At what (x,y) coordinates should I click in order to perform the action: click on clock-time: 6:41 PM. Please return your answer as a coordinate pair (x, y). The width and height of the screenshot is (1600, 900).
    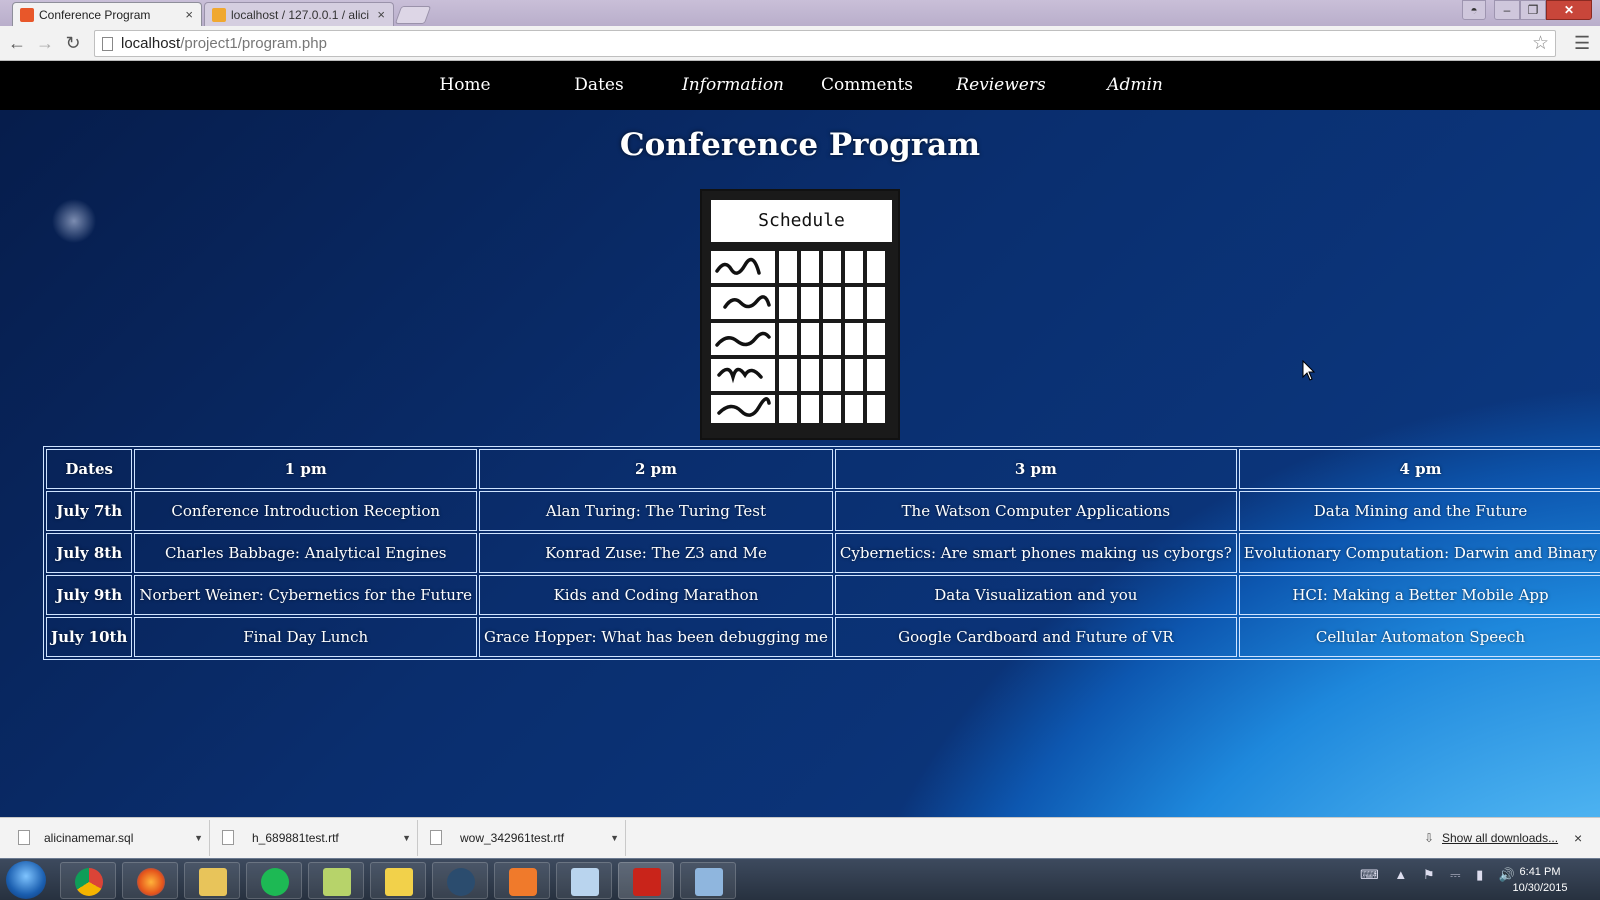
    Looking at the image, I should click on (1540, 872).